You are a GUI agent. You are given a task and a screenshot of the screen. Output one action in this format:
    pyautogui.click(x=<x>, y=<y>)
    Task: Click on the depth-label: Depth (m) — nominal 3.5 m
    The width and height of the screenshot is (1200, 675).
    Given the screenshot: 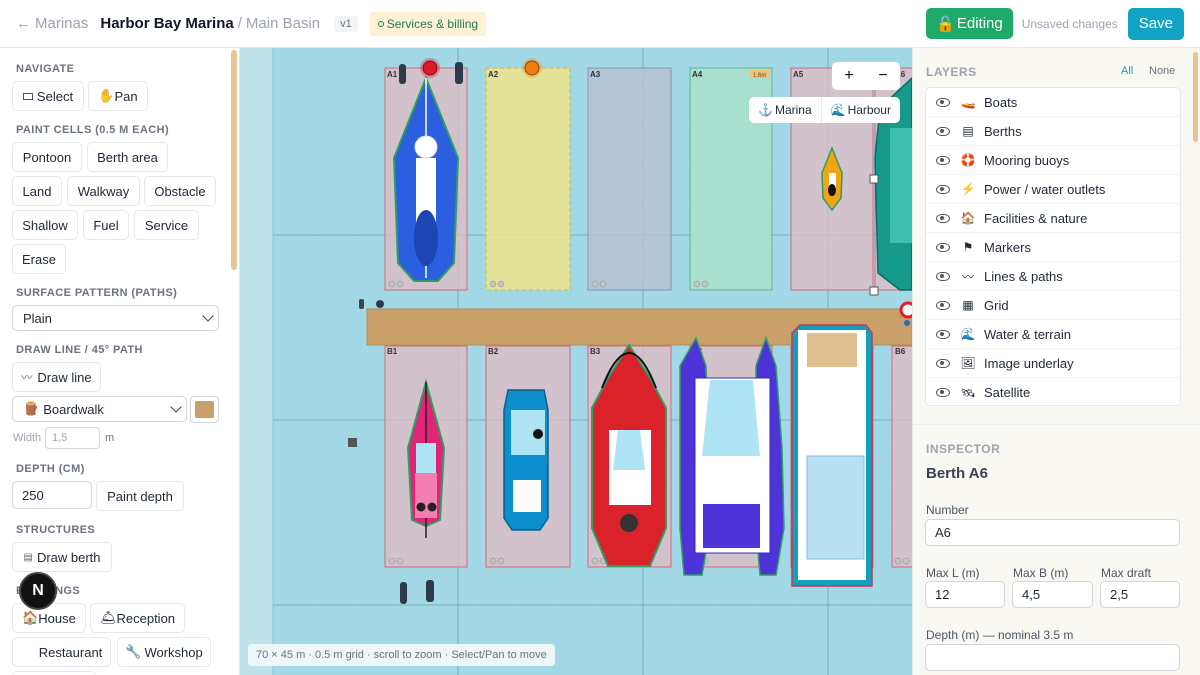 What is the action you would take?
    pyautogui.click(x=1000, y=635)
    